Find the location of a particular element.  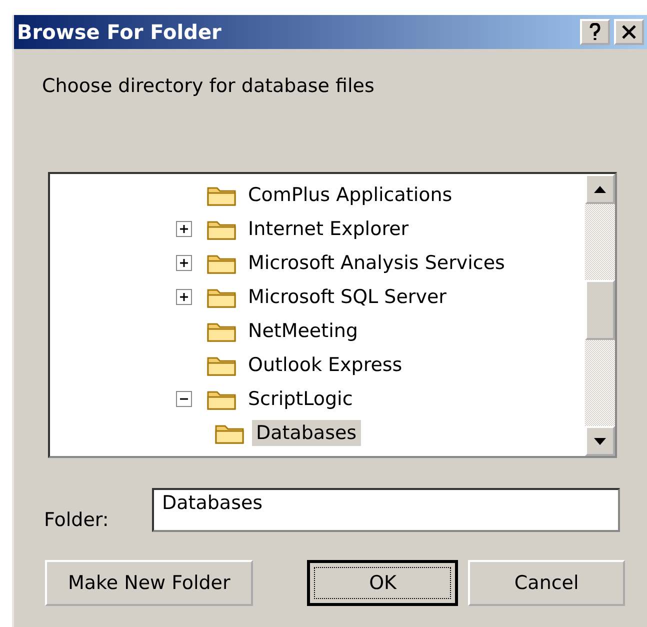

question-mark-icon is located at coordinates (595, 32).